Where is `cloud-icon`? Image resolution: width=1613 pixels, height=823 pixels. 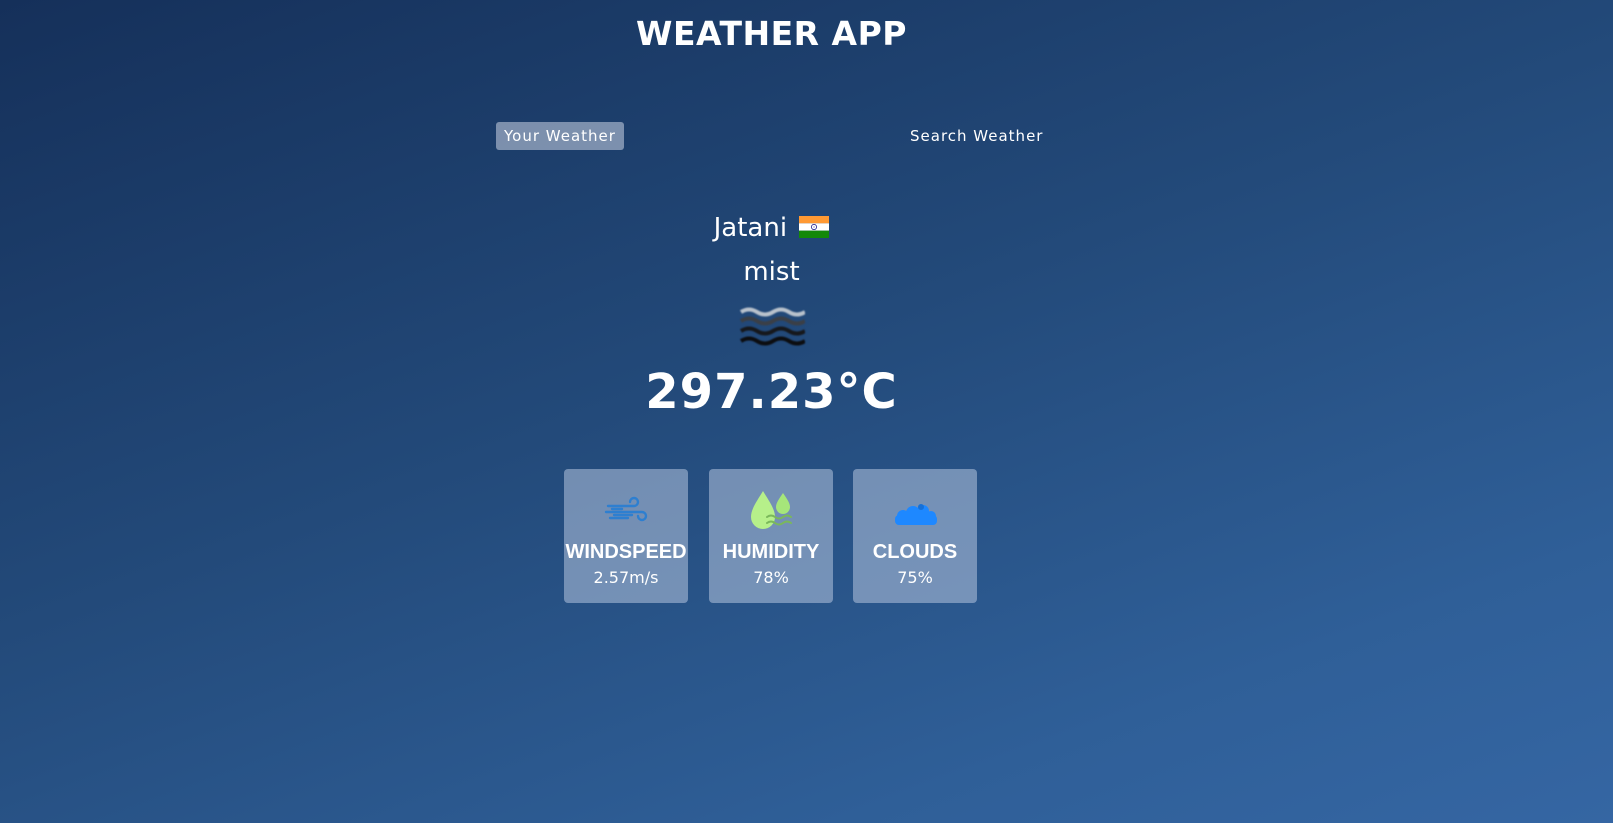
cloud-icon is located at coordinates (916, 514).